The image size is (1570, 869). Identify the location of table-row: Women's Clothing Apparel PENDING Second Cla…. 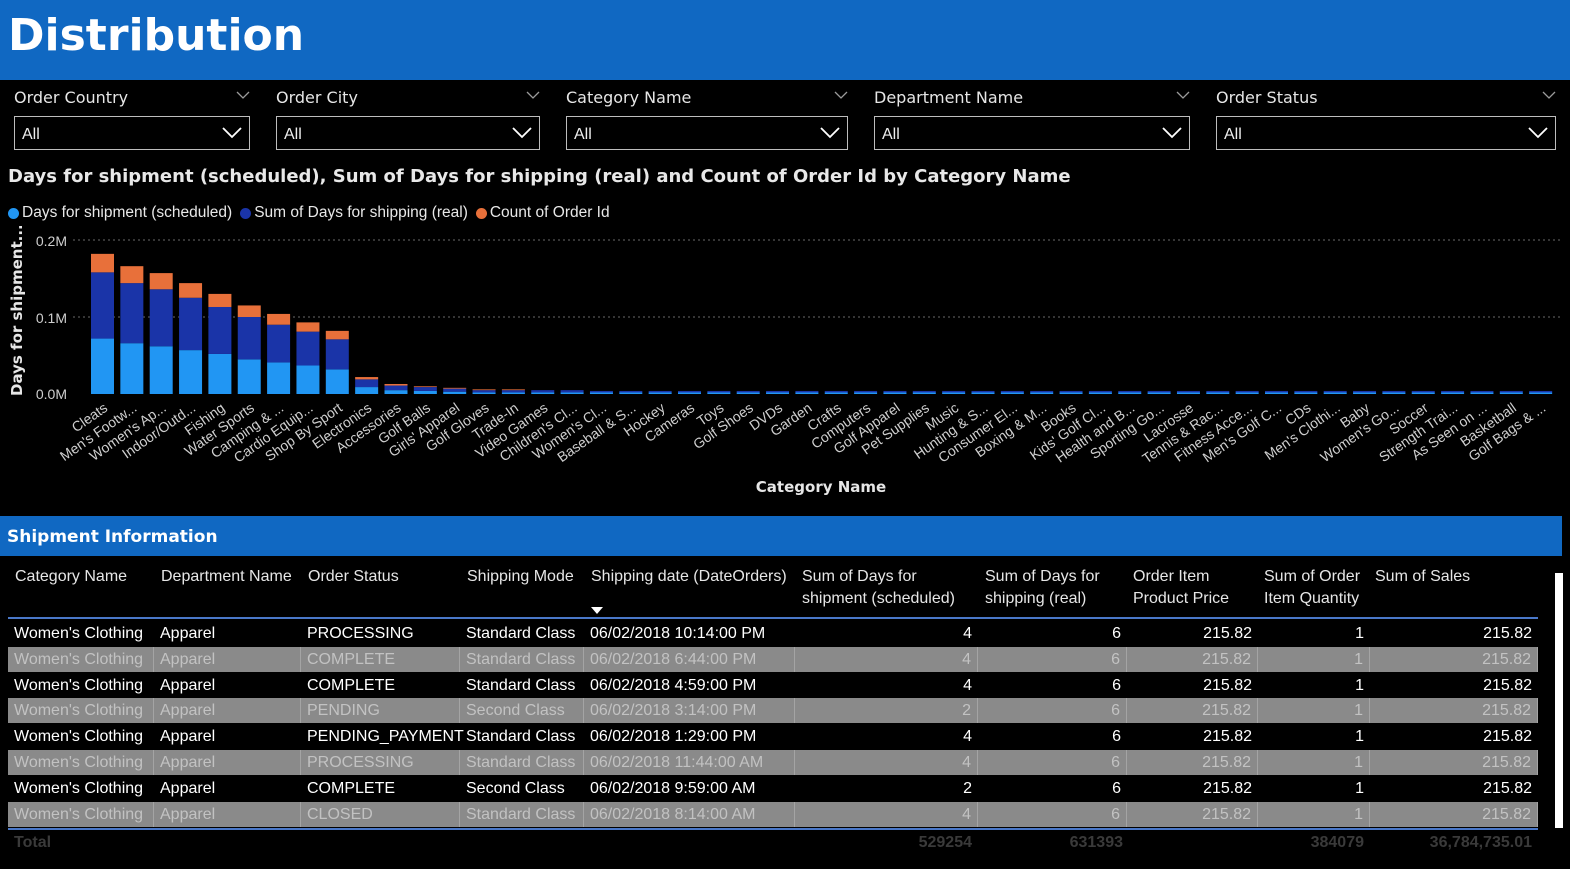
(773, 711).